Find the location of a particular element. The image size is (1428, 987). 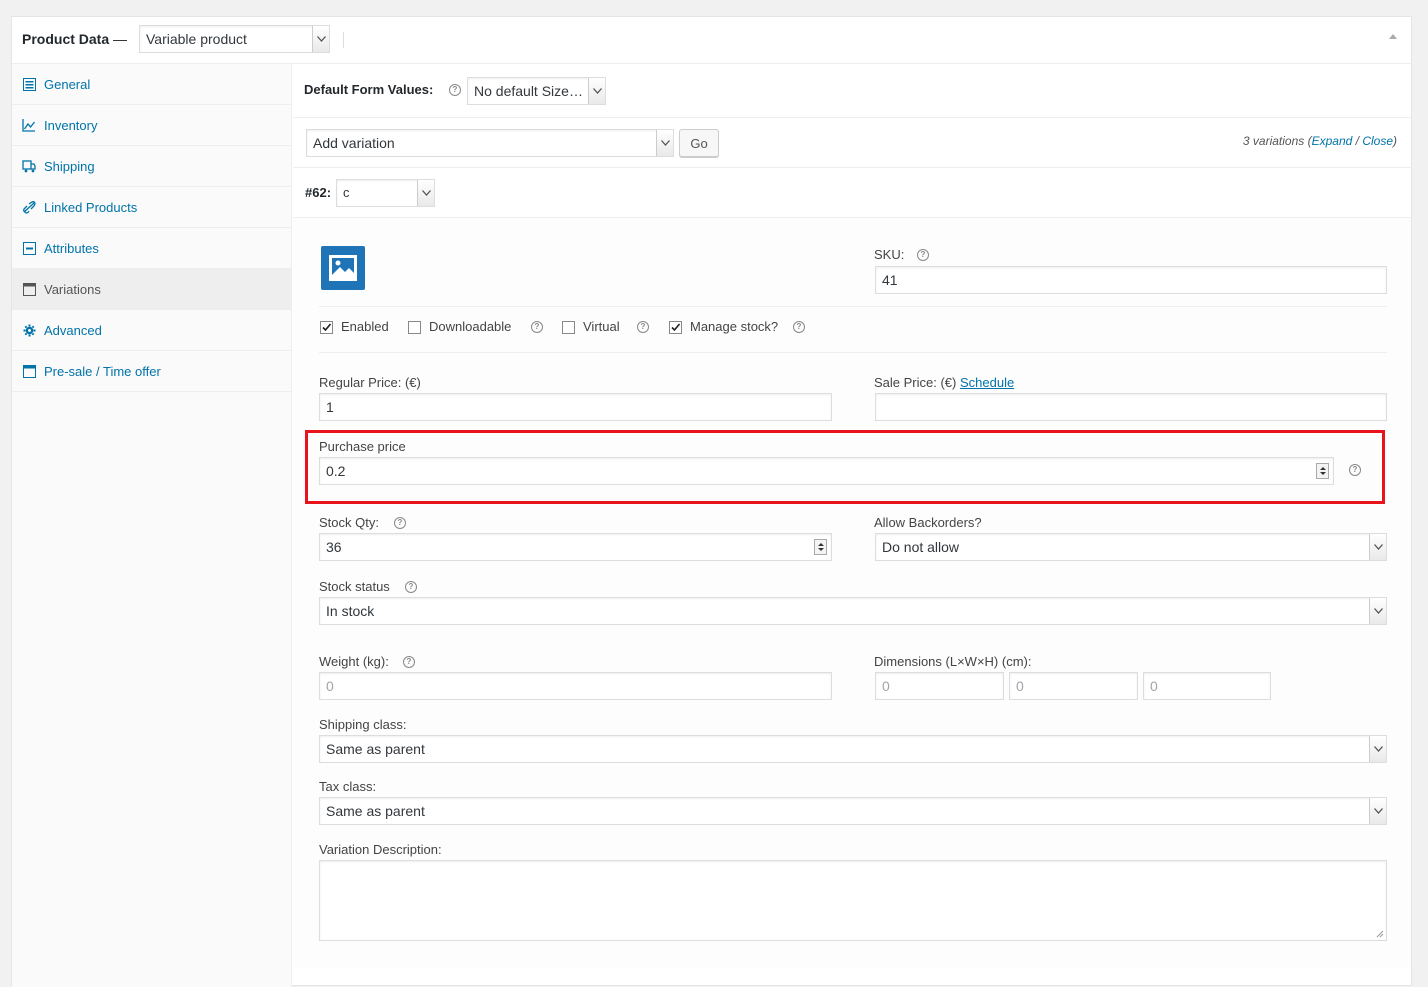

collapse-toggle-icon is located at coordinates (1393, 36).